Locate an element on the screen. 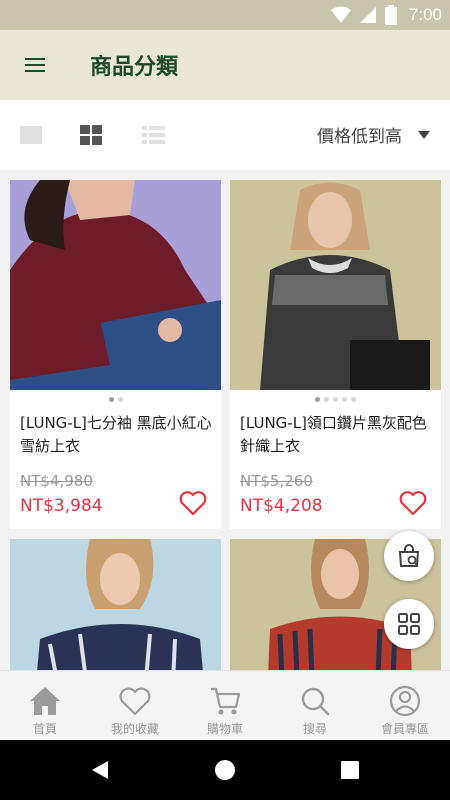 This screenshot has height=800, width=450. home-circle-icon is located at coordinates (225, 770).